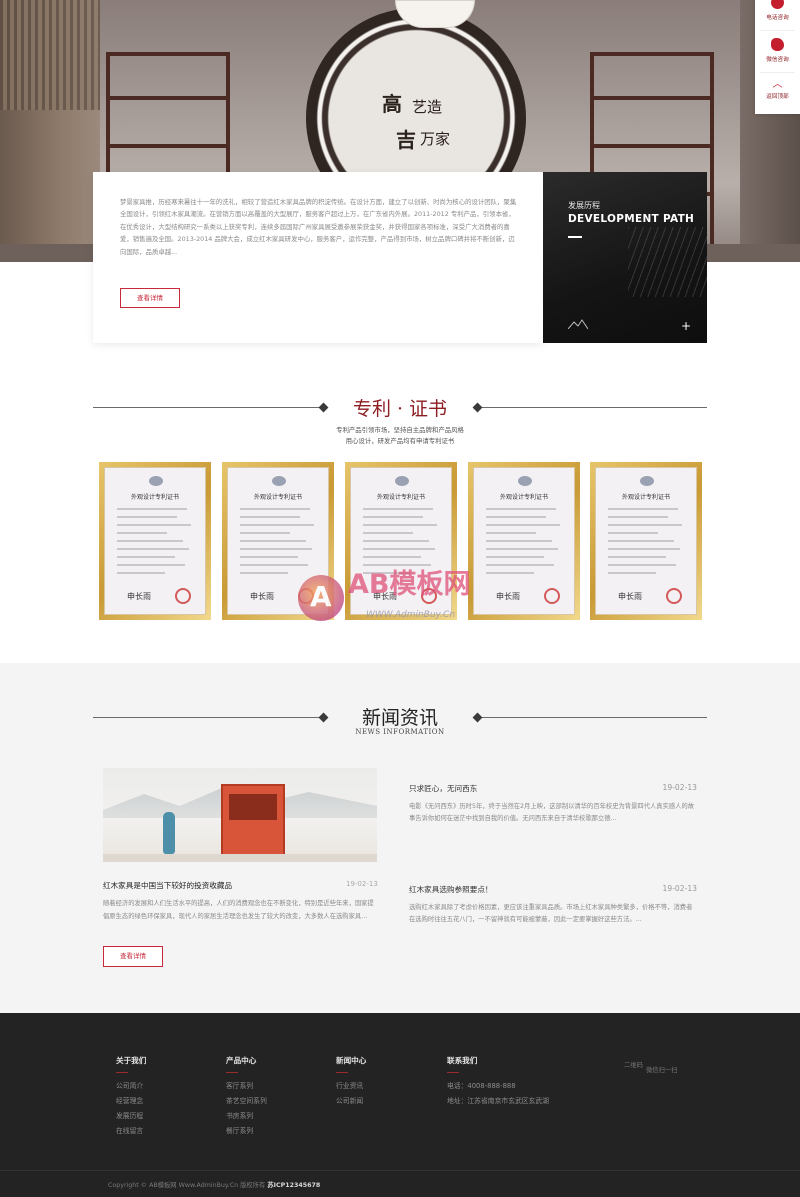 The width and height of the screenshot is (800, 1197). Describe the element at coordinates (167, 885) in the screenshot. I see `news-main-title: 红木家具是中国当下较好的投资收藏品` at that location.